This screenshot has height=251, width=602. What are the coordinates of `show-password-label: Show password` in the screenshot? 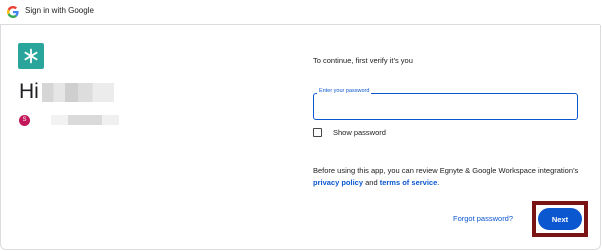 It's located at (359, 132).